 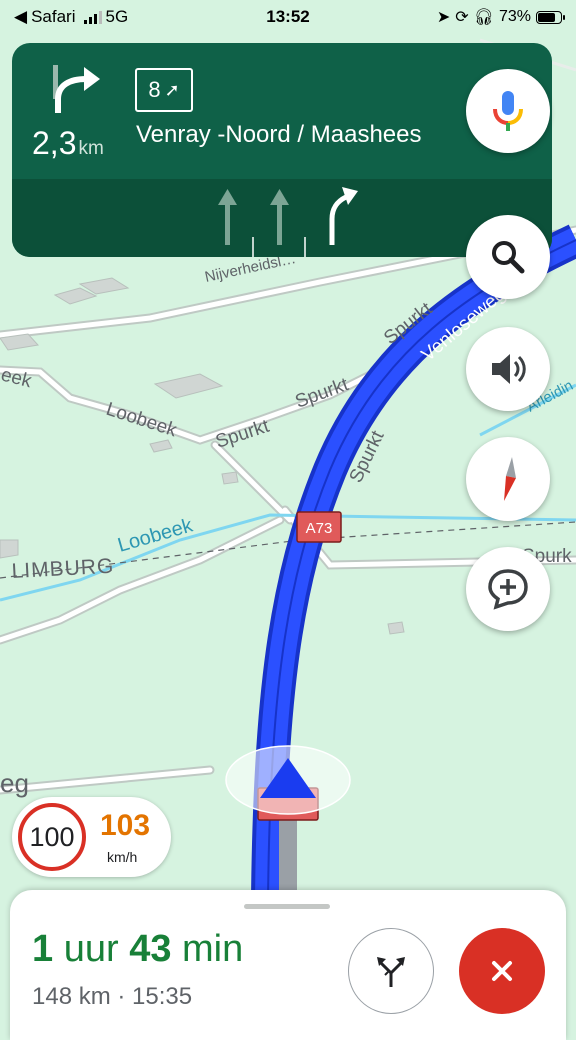 I want to click on speed-limit: 100, so click(x=52, y=837).